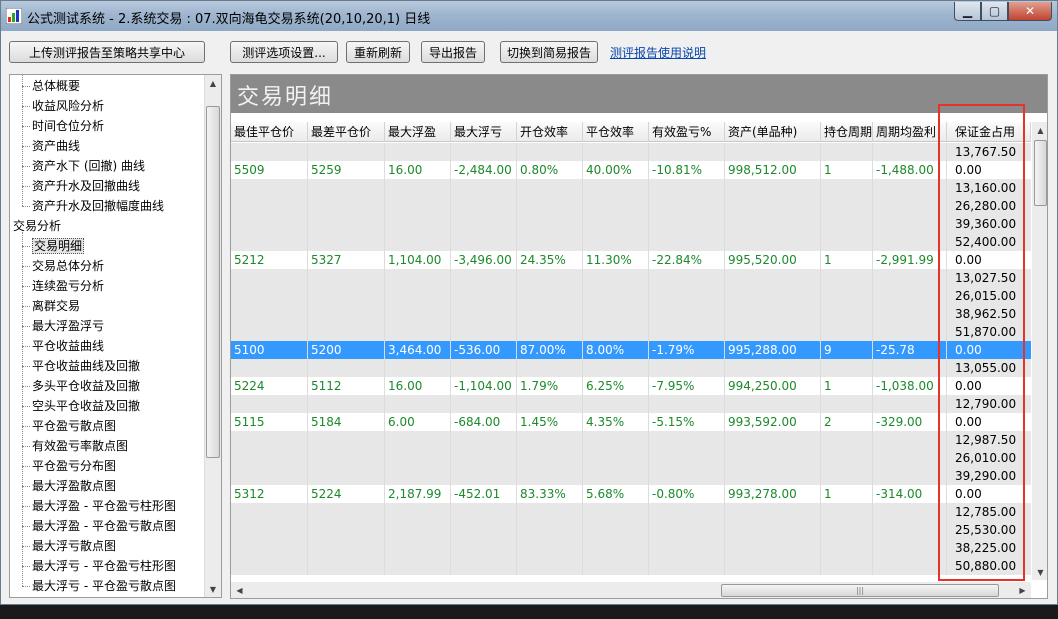 The height and width of the screenshot is (619, 1058). I want to click on table-cell: 5509, so click(249, 170).